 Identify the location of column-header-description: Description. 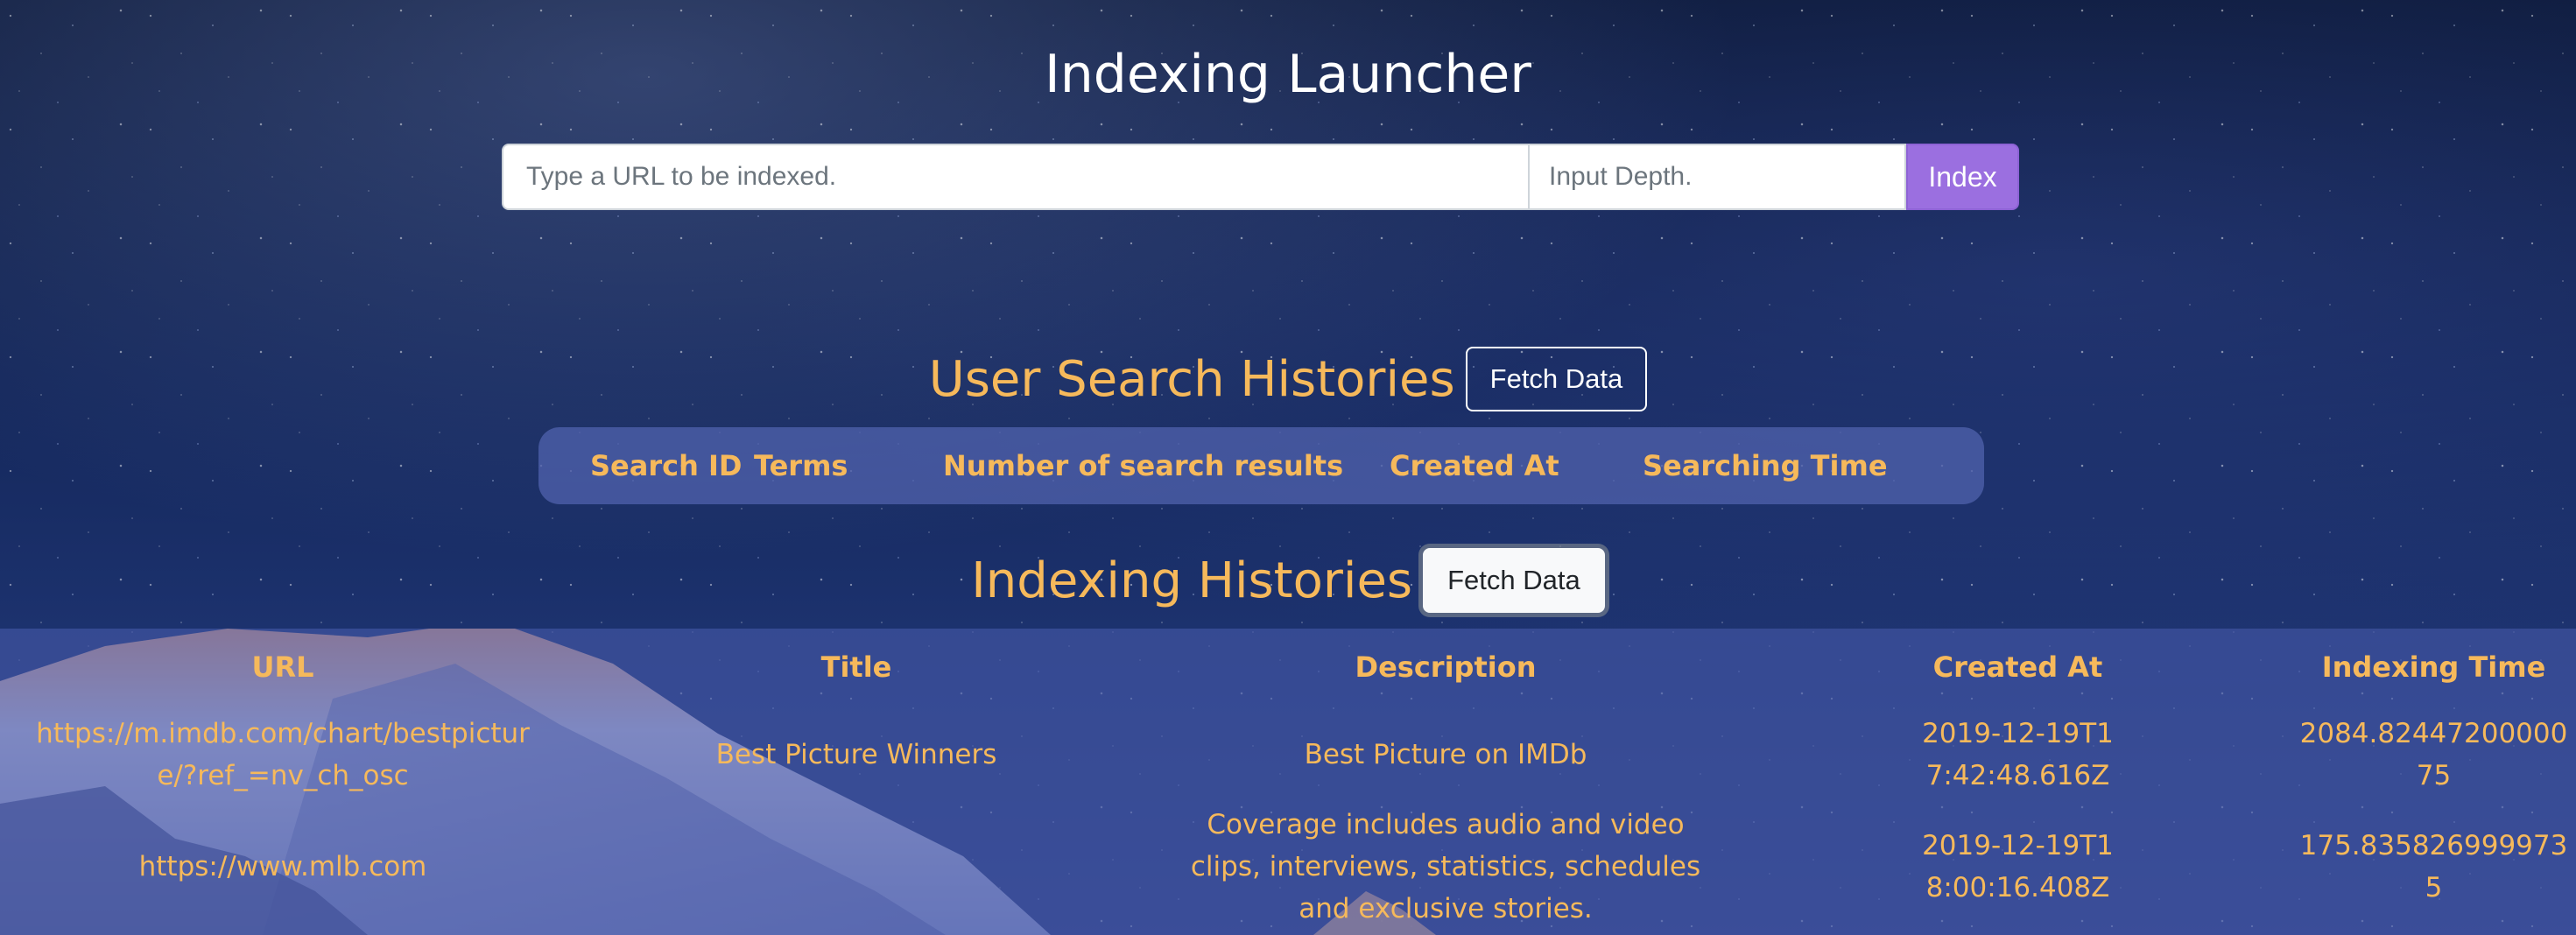
(1446, 667).